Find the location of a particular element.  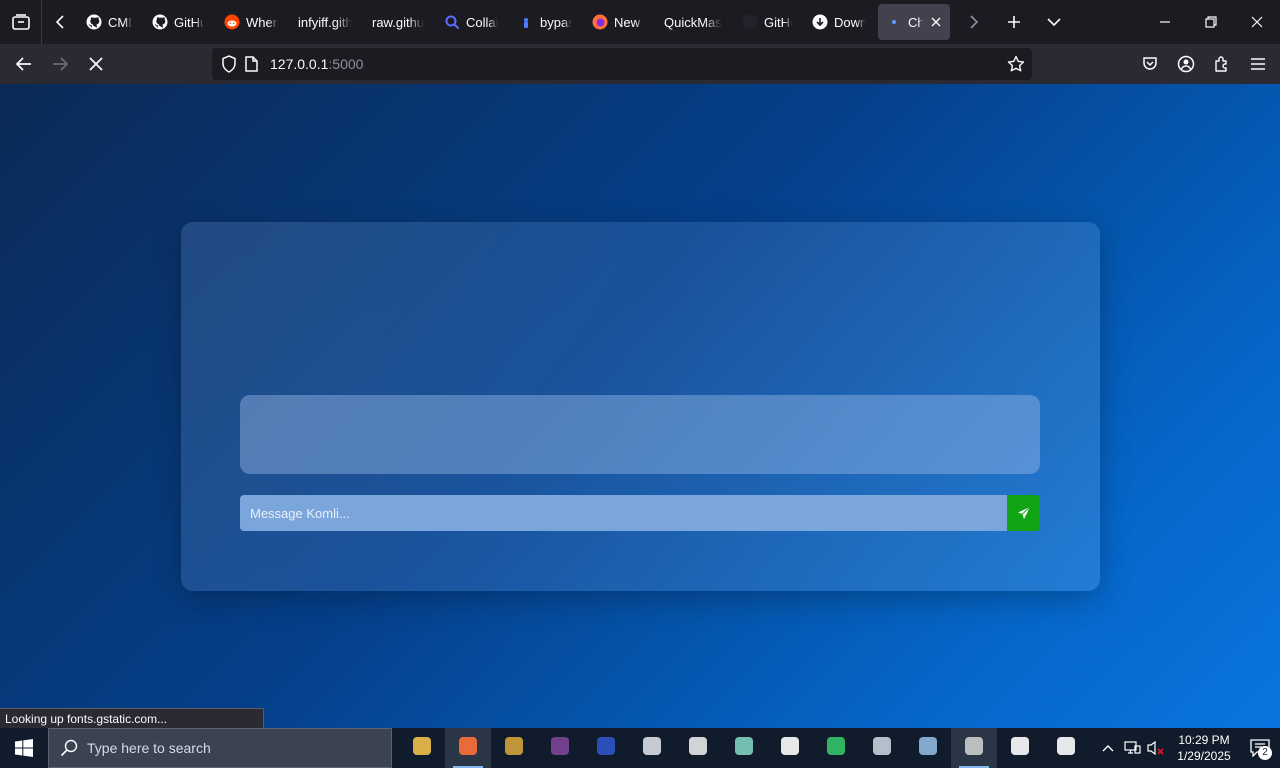

bookmark-star-icon is located at coordinates (1016, 64).